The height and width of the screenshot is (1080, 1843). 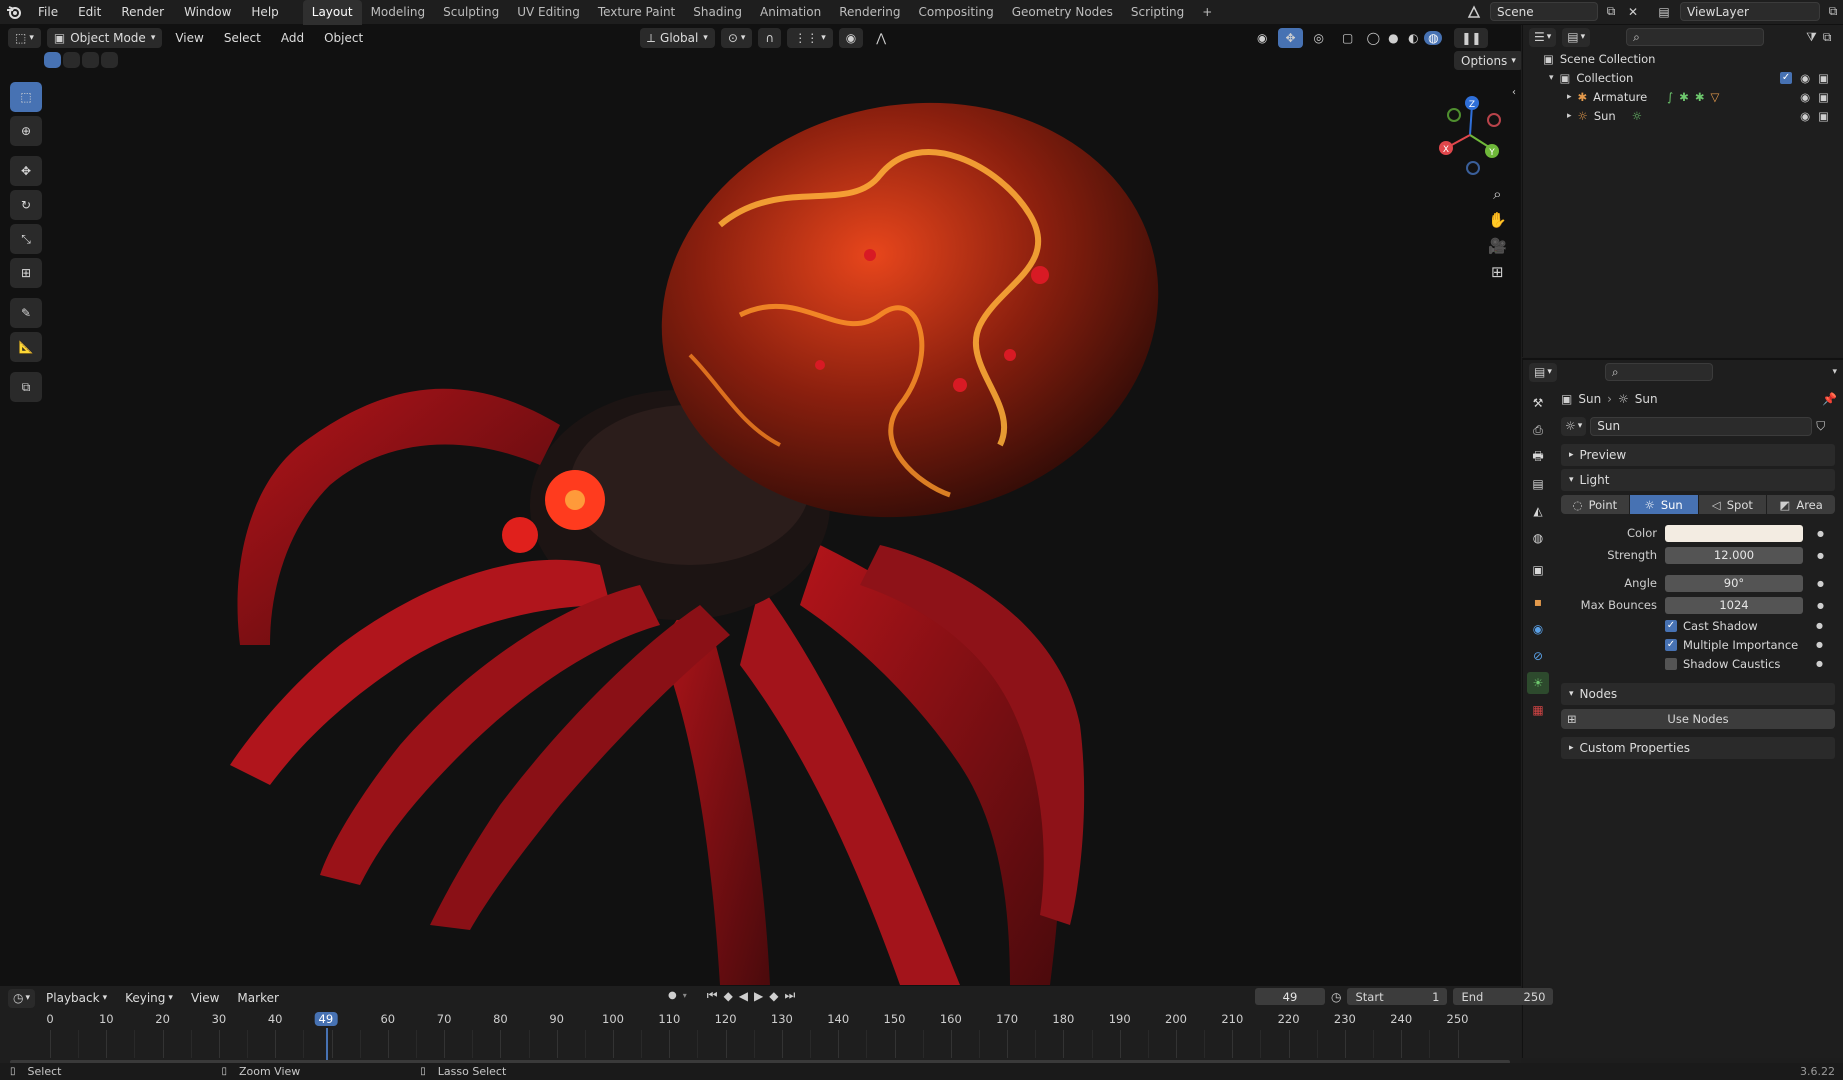 I want to click on light-data-tab-icon: ☀, so click(x=1538, y=683).